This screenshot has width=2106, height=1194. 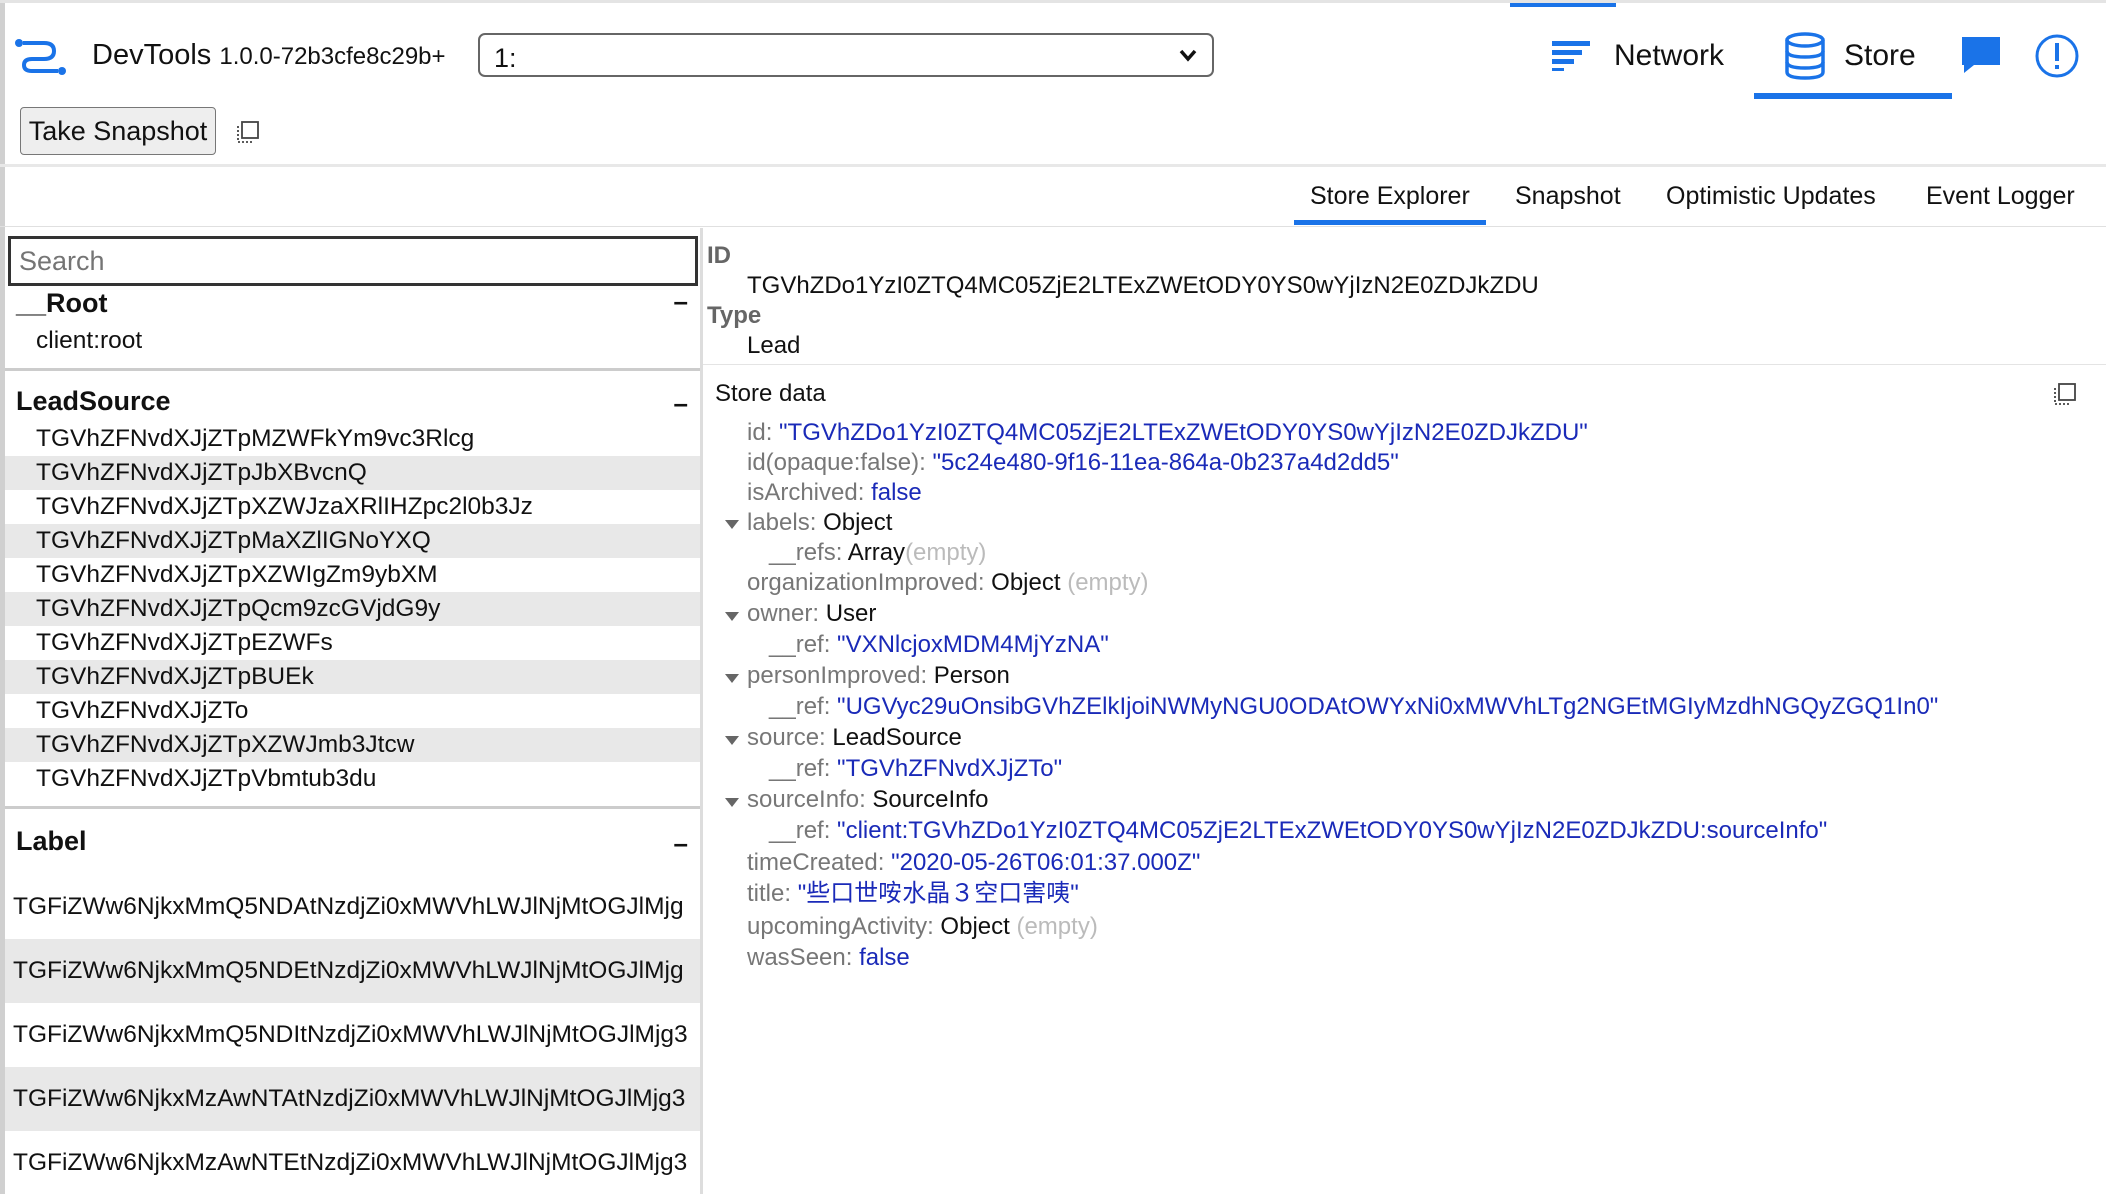 What do you see at coordinates (681, 843) in the screenshot?
I see `collapse-label-button: –` at bounding box center [681, 843].